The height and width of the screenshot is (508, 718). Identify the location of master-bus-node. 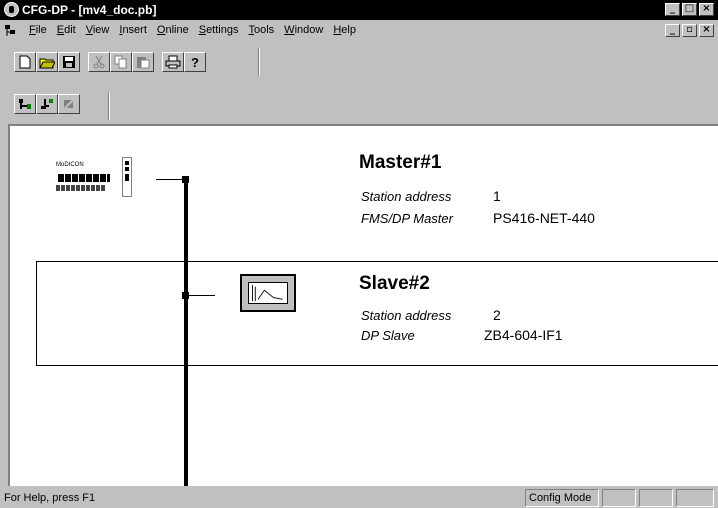
(185, 179).